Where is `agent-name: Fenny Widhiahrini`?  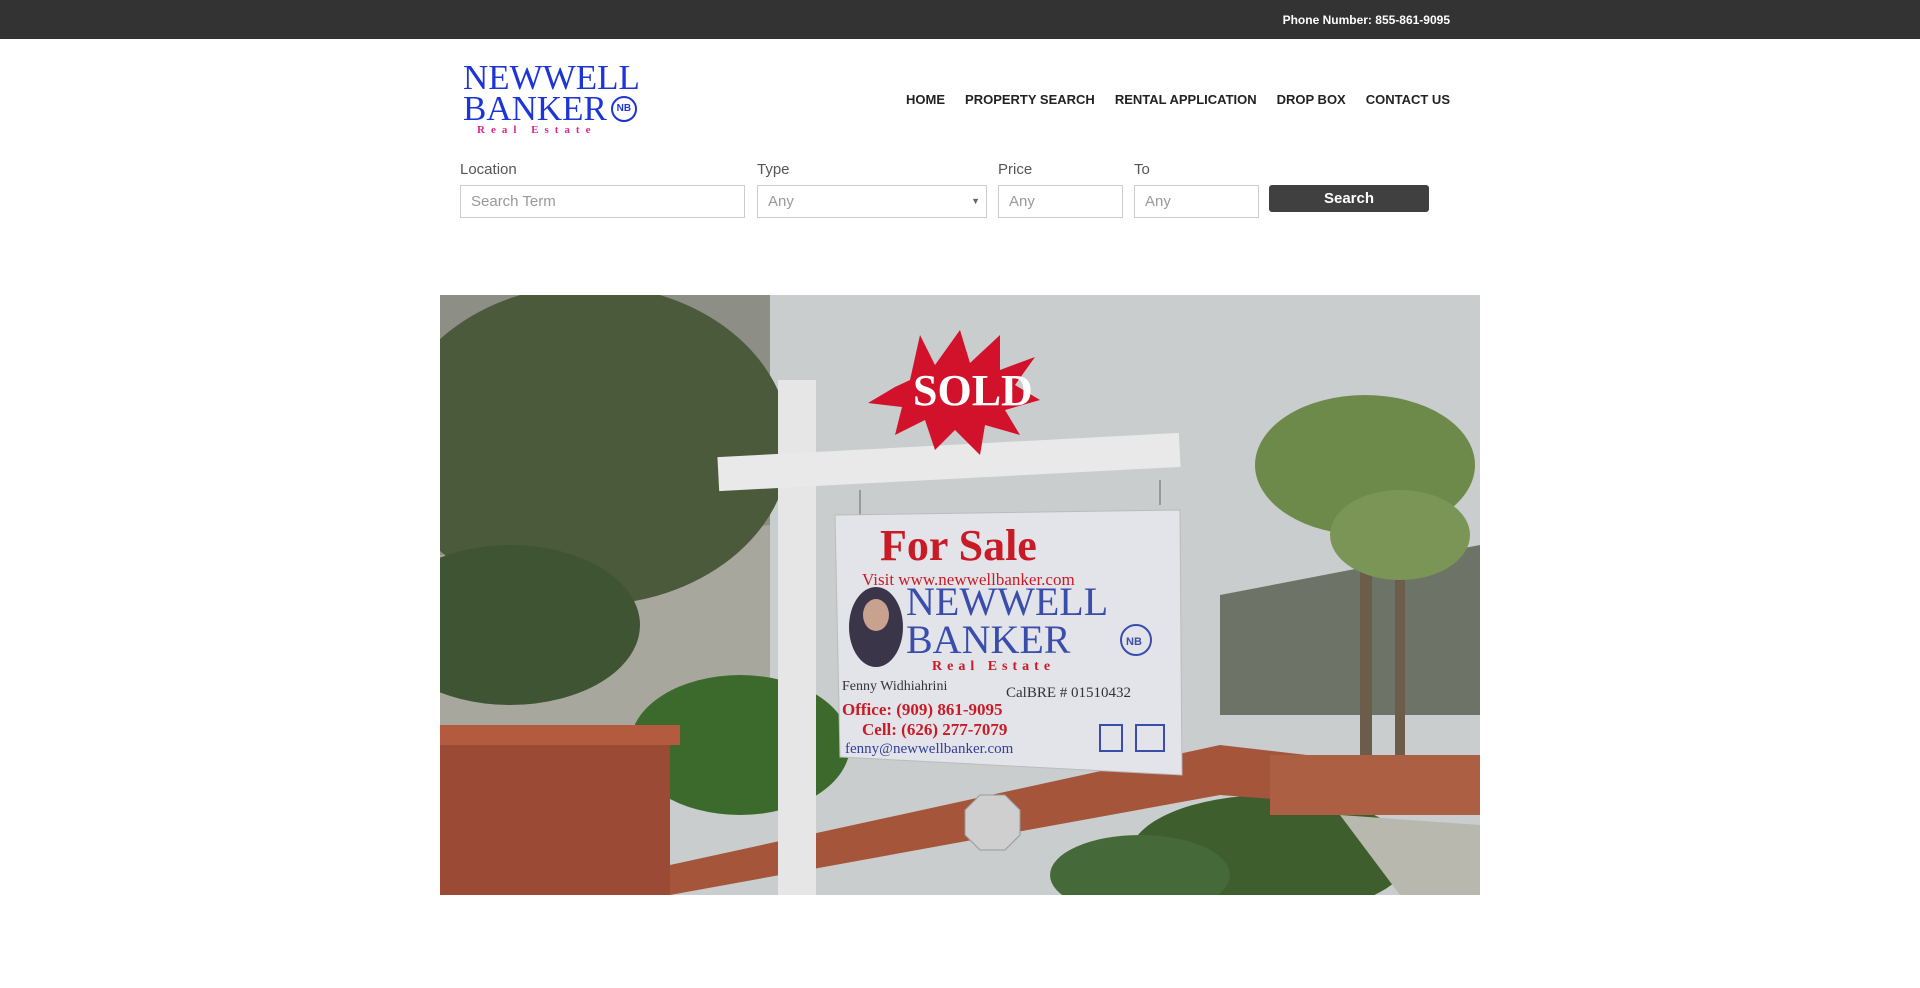 agent-name: Fenny Widhiahrini is located at coordinates (894, 686).